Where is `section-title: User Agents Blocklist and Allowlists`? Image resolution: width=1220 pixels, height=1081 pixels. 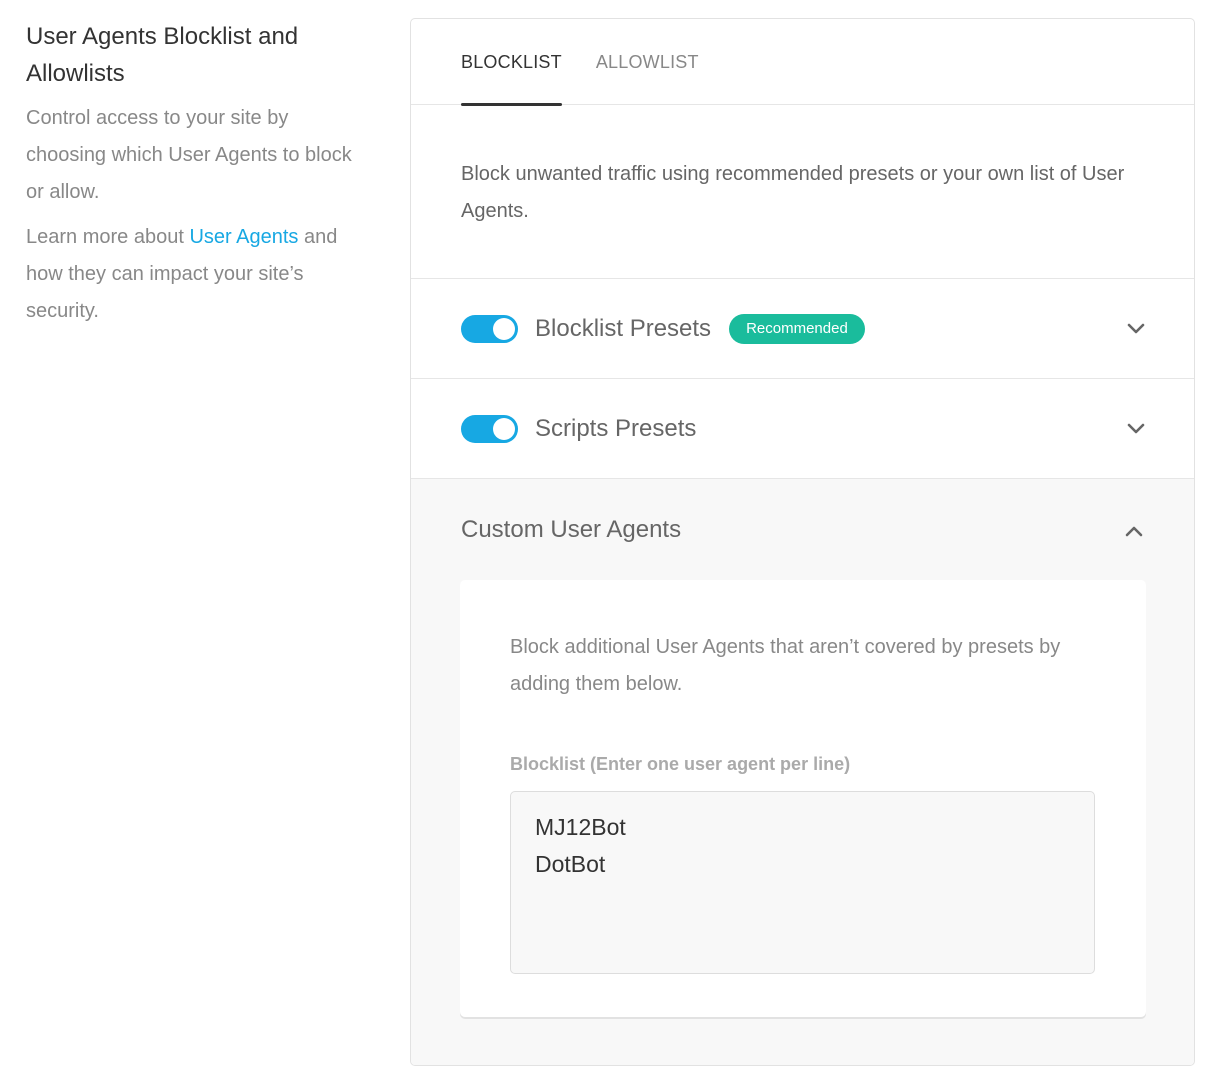
section-title: User Agents Blocklist and Allowlists is located at coordinates (162, 55).